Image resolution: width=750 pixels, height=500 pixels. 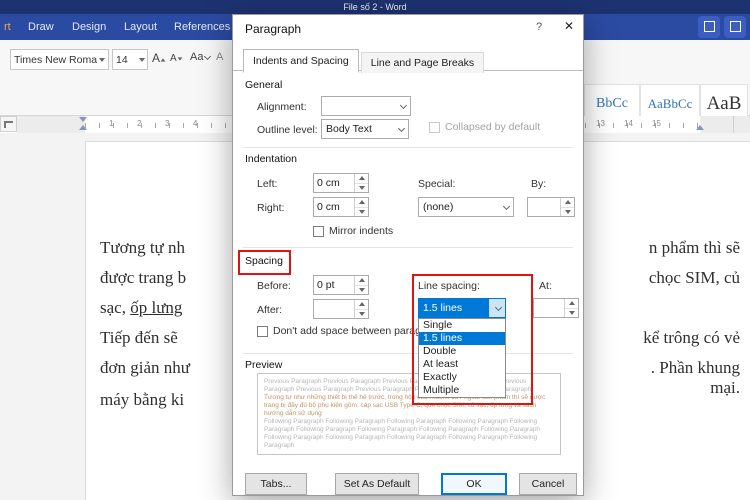 What do you see at coordinates (377, 484) in the screenshot?
I see `set-as-default-button: Set As Default` at bounding box center [377, 484].